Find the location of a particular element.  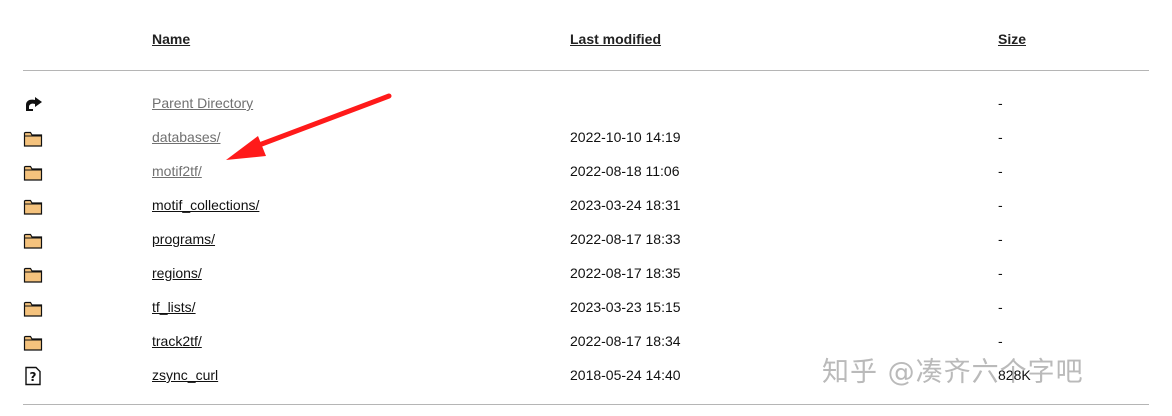

list-item: tf_lists/ 2023-03-23 15:15 - is located at coordinates (586, 315).